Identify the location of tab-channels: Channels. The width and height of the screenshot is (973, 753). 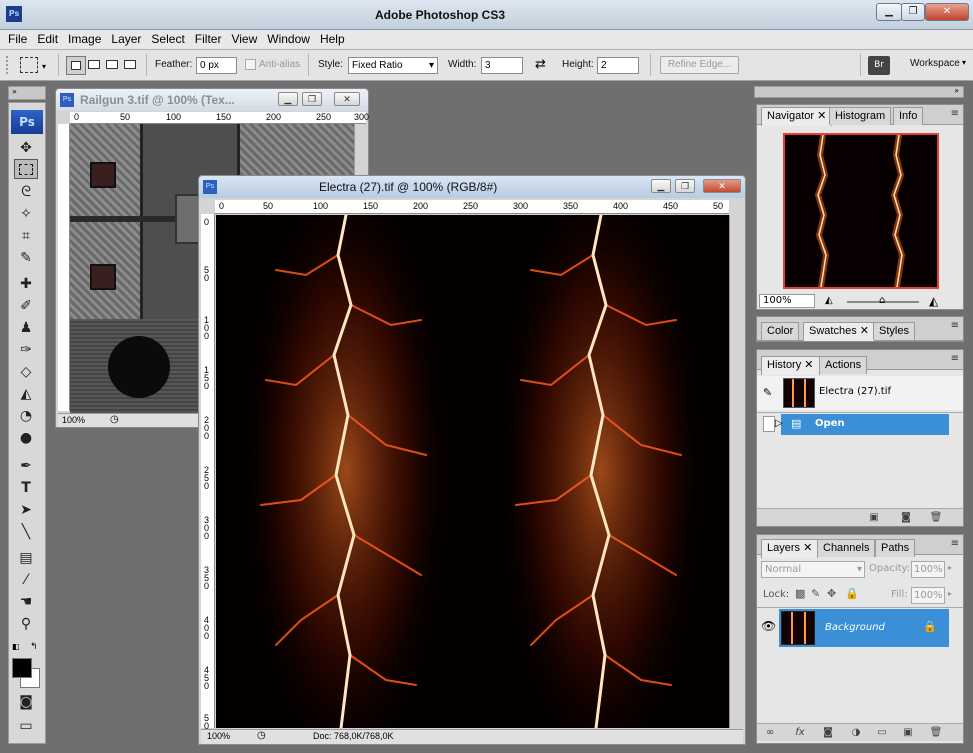
(846, 548).